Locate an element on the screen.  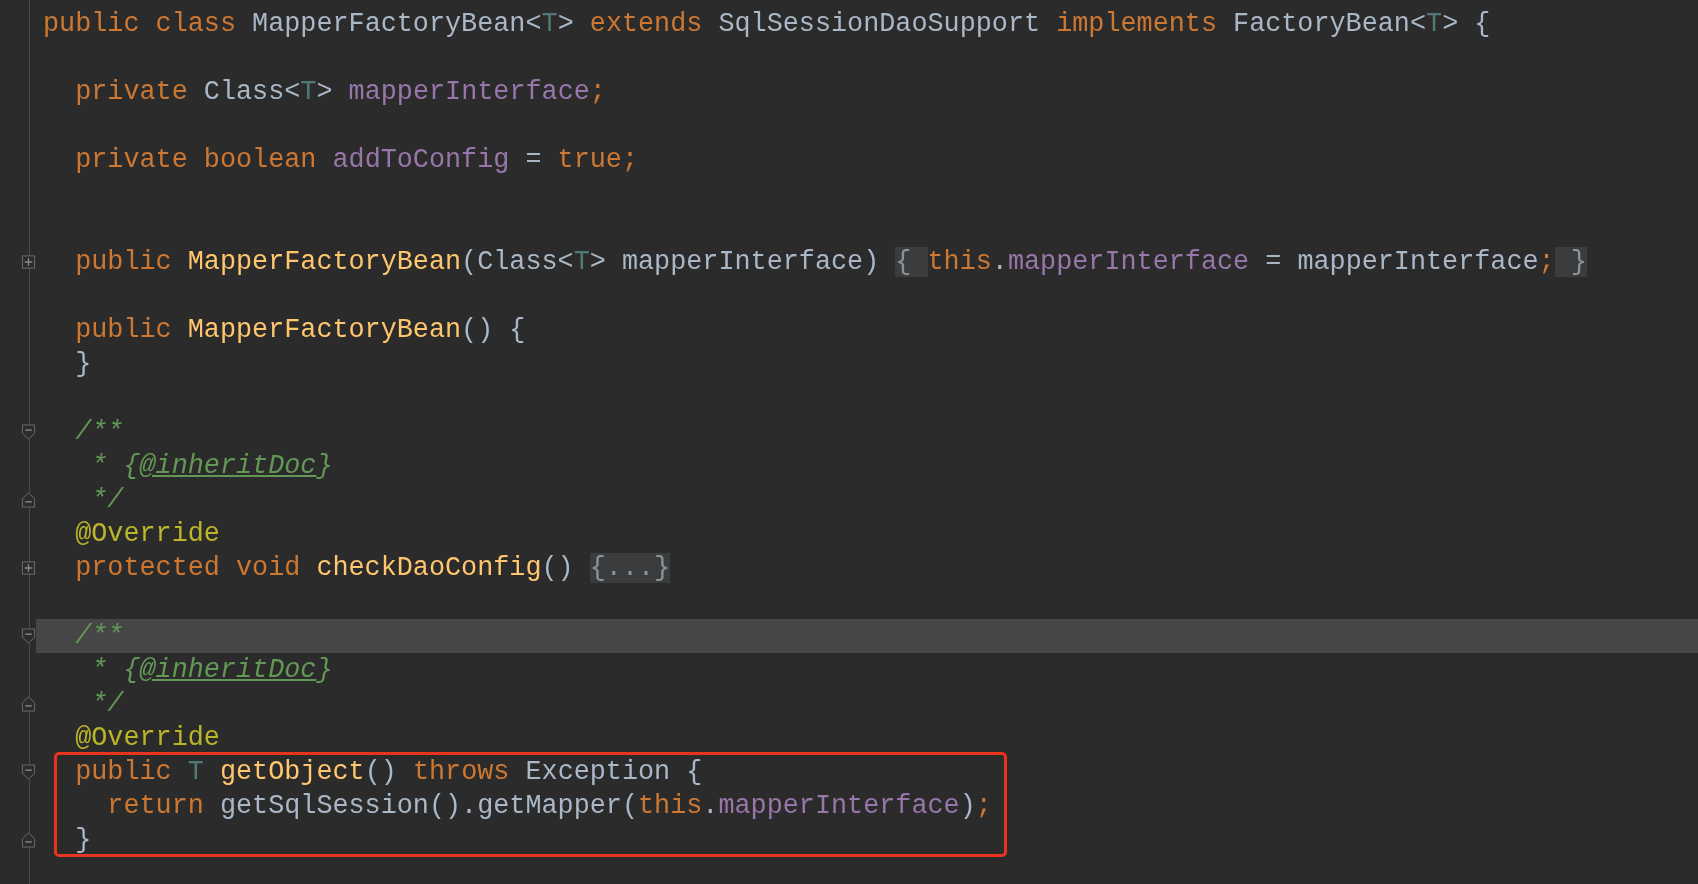
code-line: public MapperFactoryBean() { is located at coordinates (300, 330).